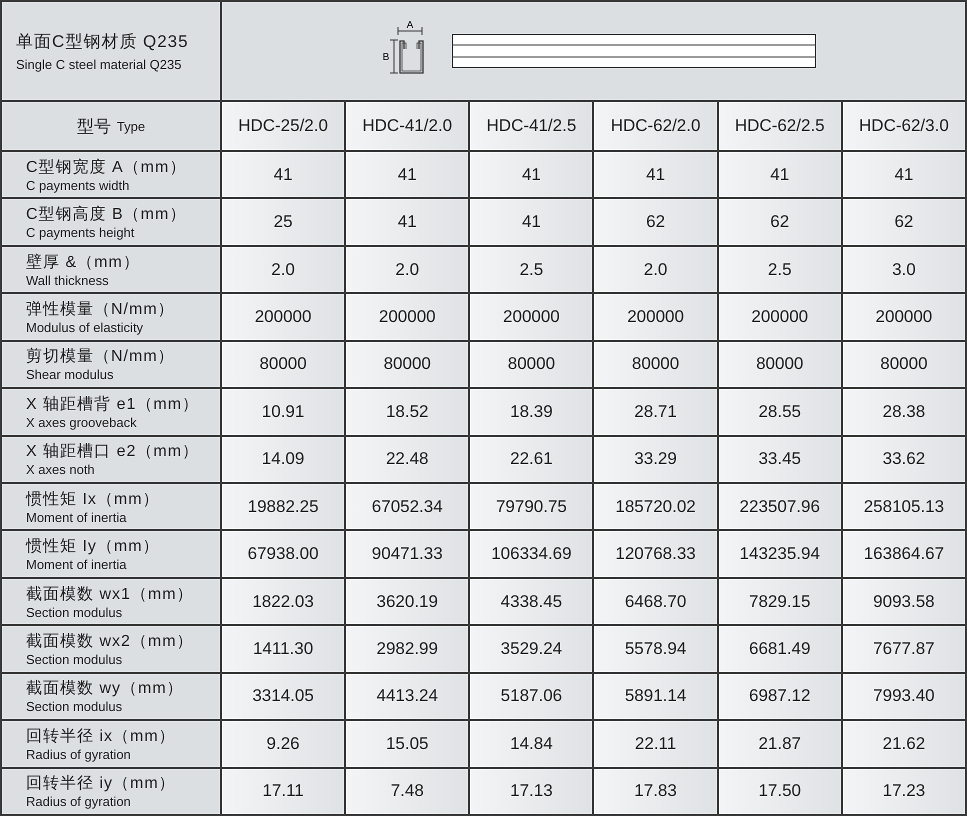  What do you see at coordinates (531, 649) in the screenshot?
I see `table-cell: 3529.24` at bounding box center [531, 649].